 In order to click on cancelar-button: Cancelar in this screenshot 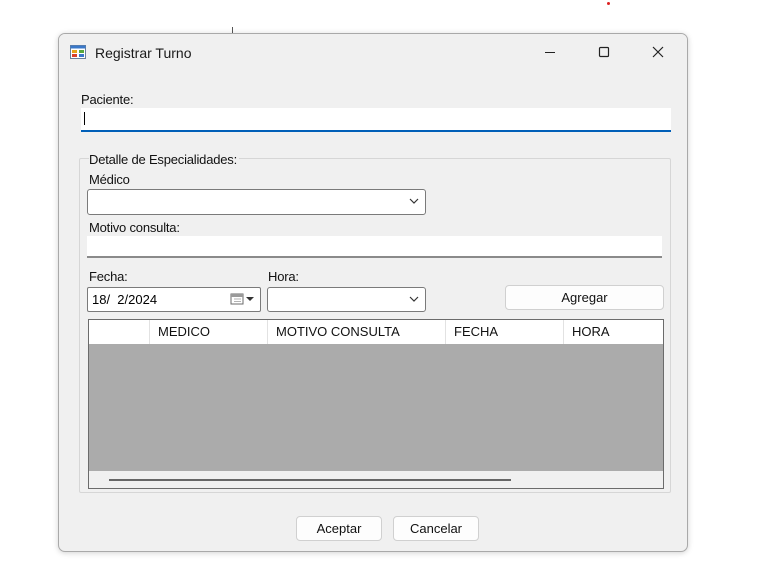, I will do `click(436, 528)`.